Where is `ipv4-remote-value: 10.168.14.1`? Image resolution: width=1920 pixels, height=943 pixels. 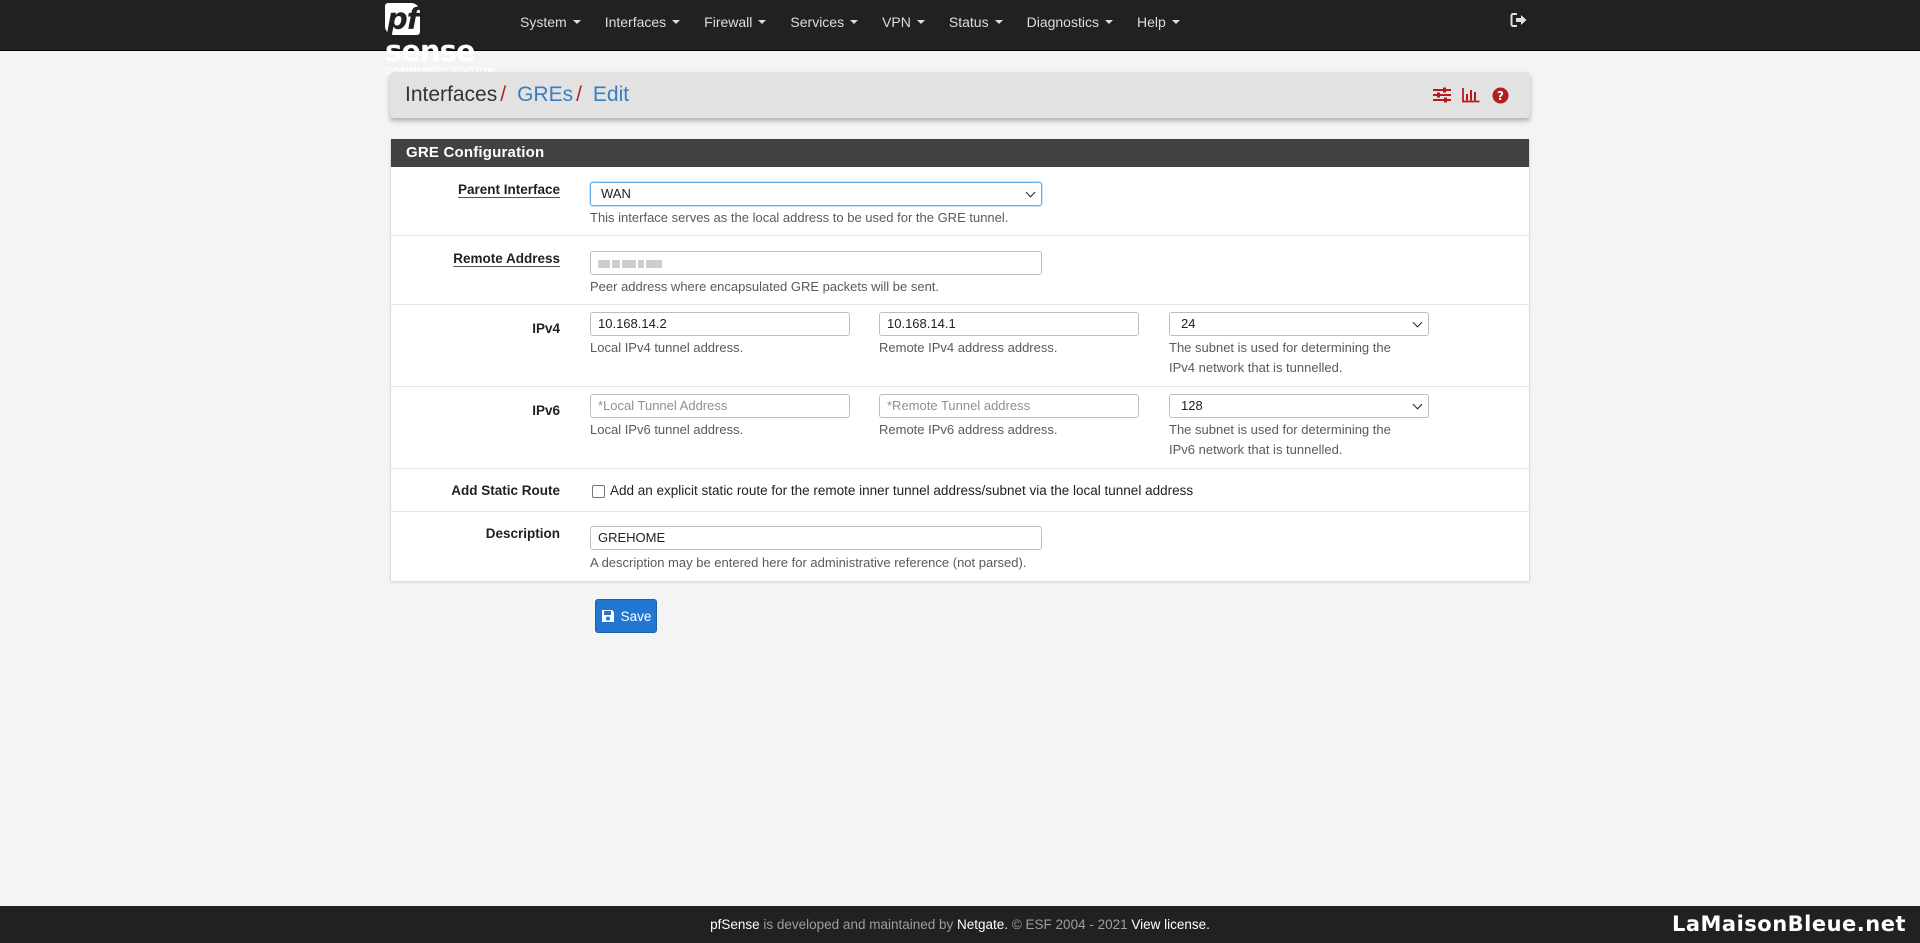 ipv4-remote-value: 10.168.14.1 is located at coordinates (921, 323).